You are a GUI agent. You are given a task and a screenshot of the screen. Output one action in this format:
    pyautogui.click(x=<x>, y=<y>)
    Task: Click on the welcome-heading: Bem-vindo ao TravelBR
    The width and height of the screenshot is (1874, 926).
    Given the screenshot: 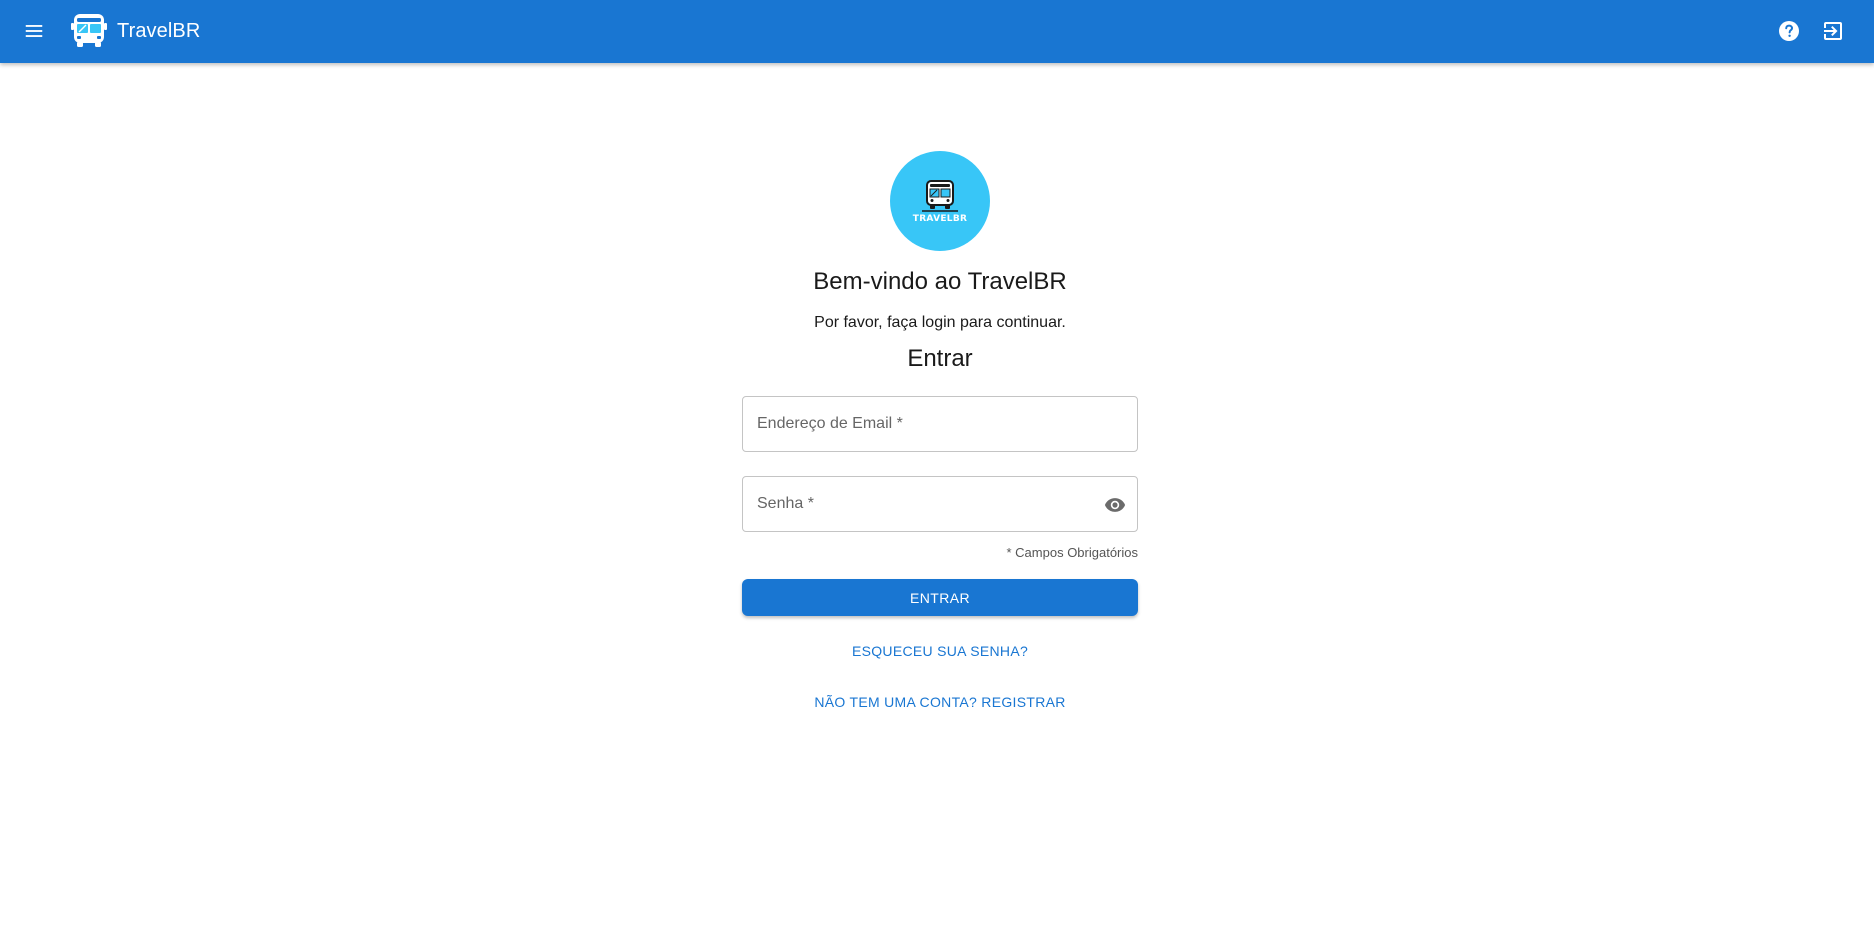 What is the action you would take?
    pyautogui.click(x=940, y=281)
    